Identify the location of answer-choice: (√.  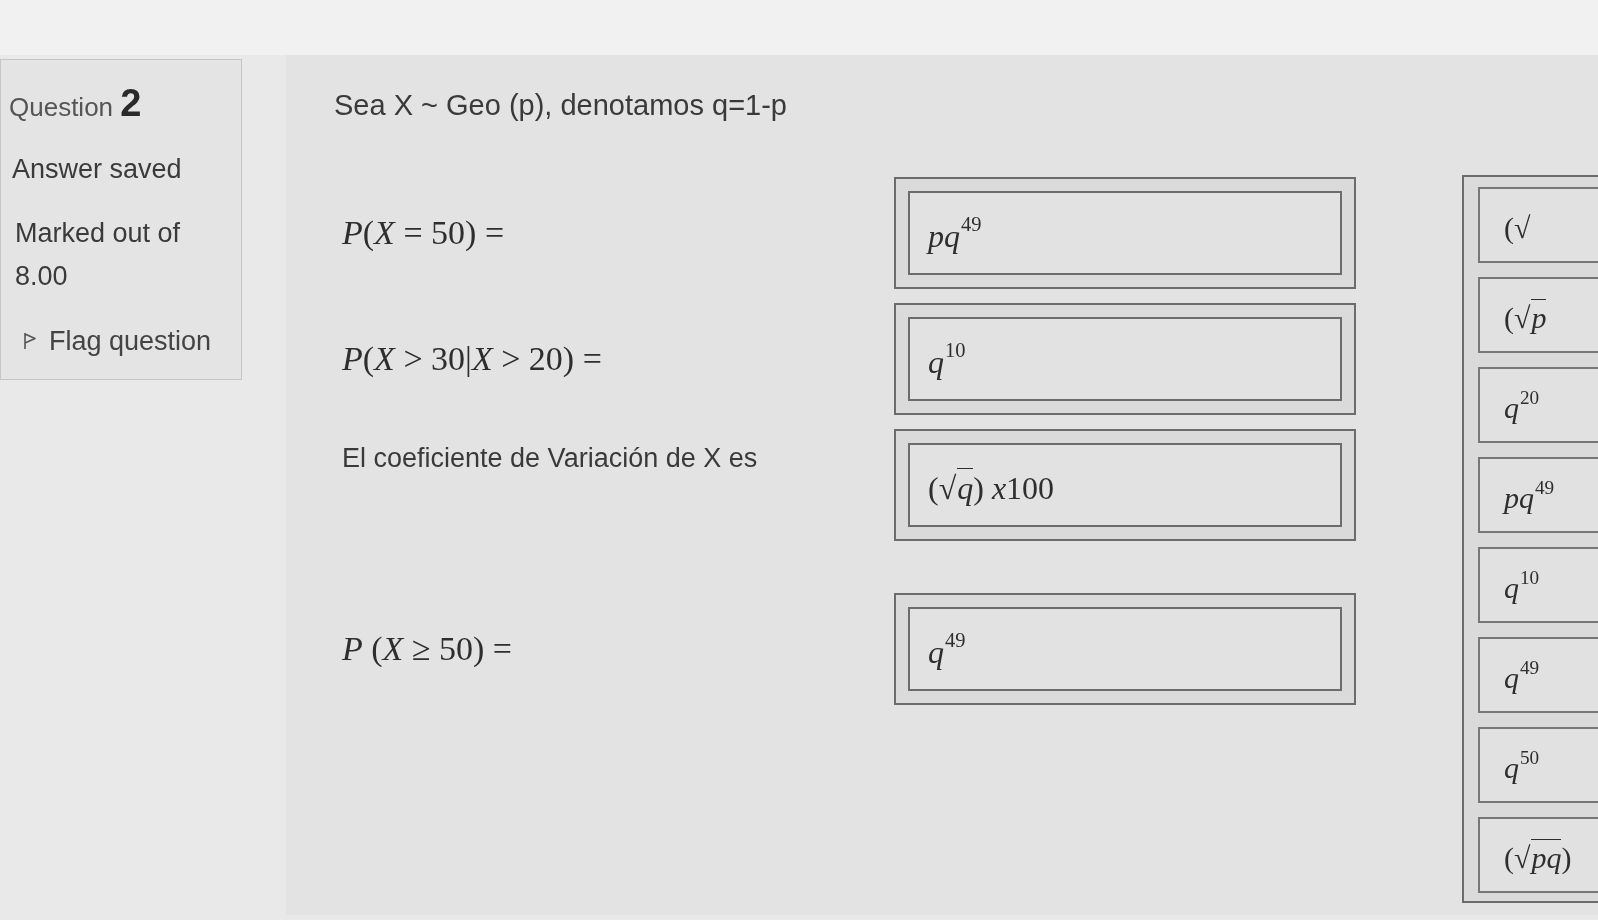
(1538, 225).